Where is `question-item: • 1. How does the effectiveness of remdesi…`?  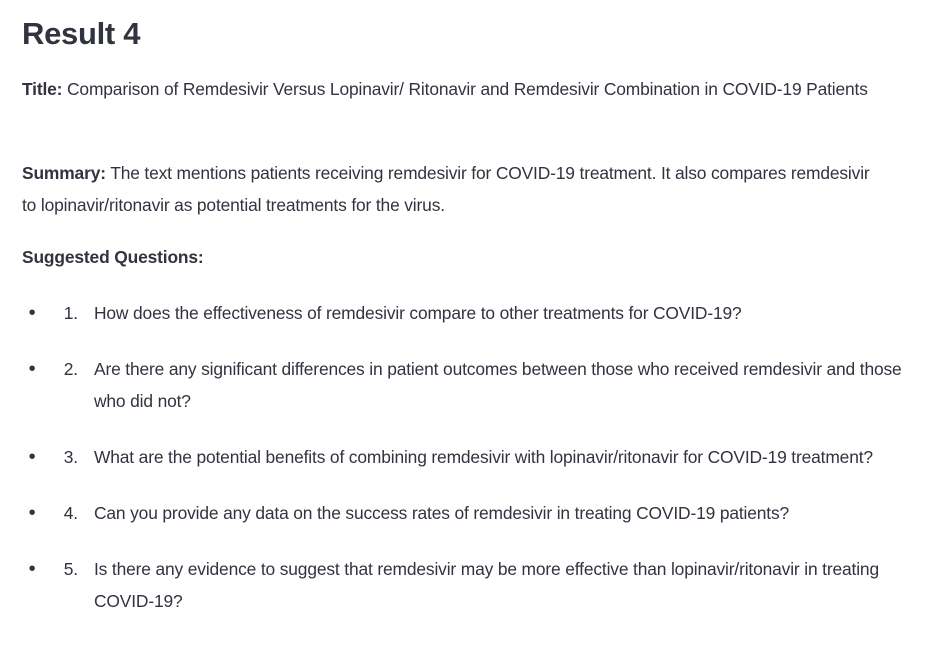 question-item: • 1. How does the effectiveness of remdesi… is located at coordinates (464, 313).